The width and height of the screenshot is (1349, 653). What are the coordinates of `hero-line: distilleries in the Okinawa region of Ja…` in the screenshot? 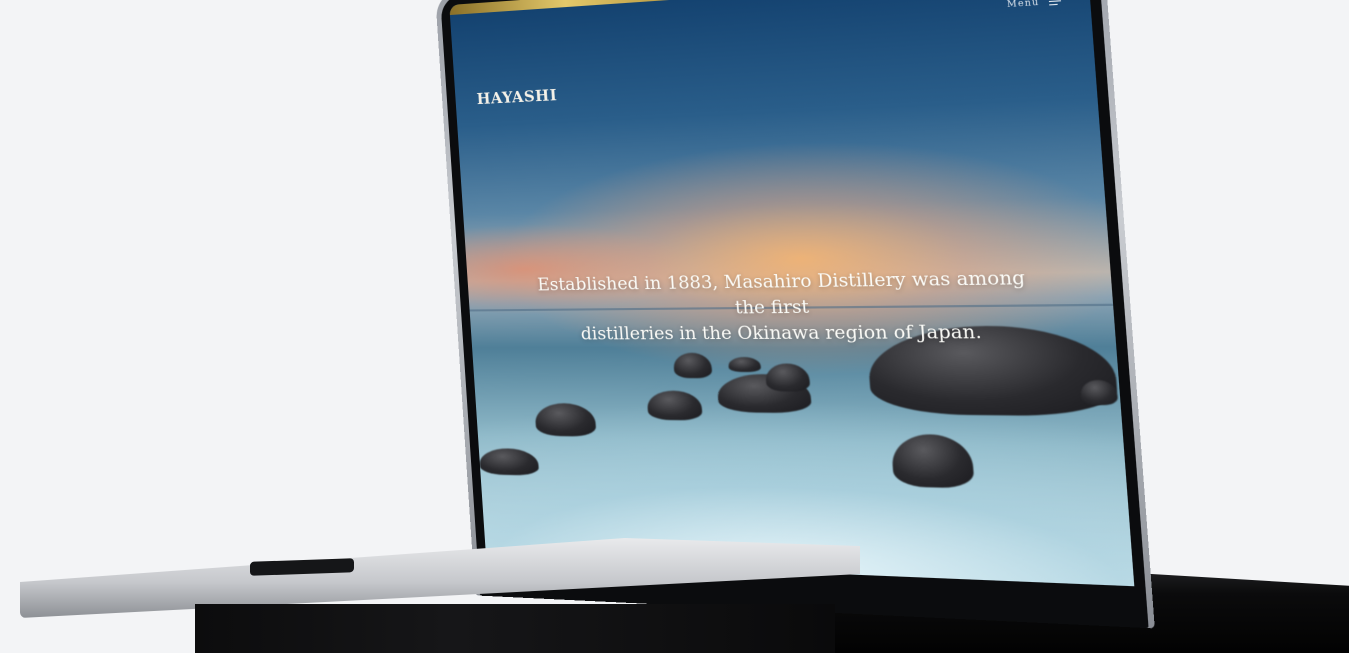 It's located at (781, 333).